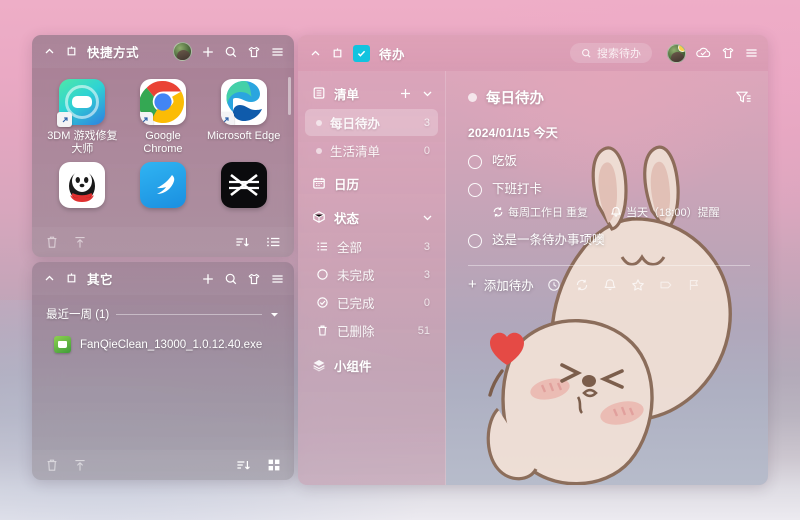  What do you see at coordinates (243, 117) in the screenshot?
I see `app-item: Microsoft Edge` at bounding box center [243, 117].